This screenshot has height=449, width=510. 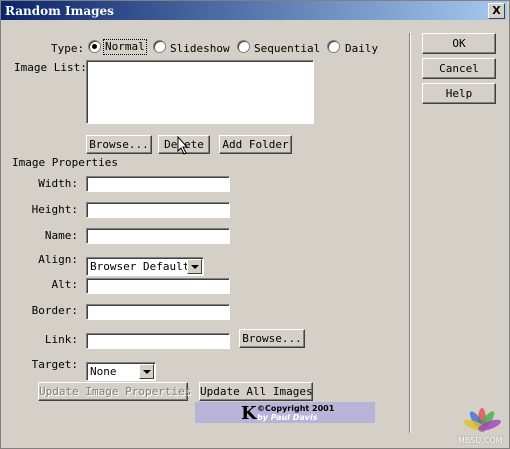 What do you see at coordinates (459, 93) in the screenshot?
I see `help-button: Help` at bounding box center [459, 93].